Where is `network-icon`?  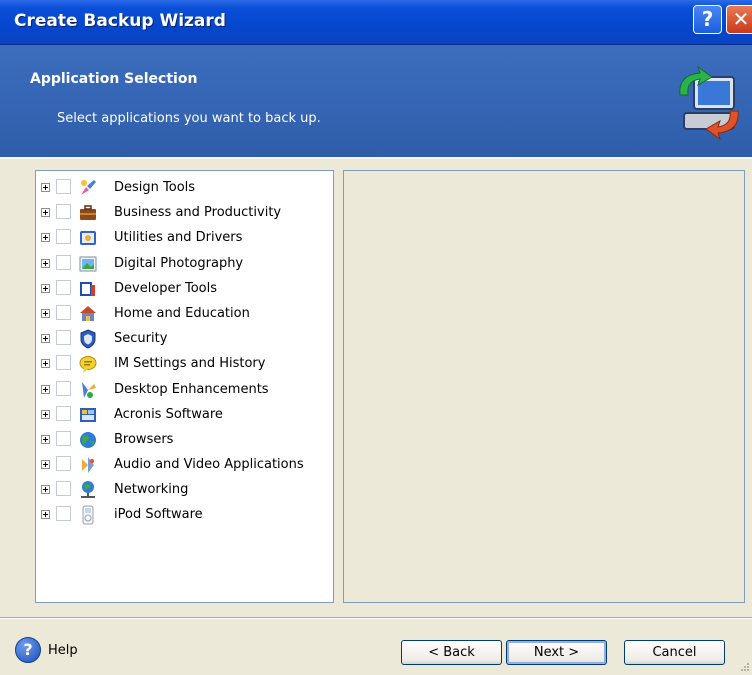 network-icon is located at coordinates (88, 490).